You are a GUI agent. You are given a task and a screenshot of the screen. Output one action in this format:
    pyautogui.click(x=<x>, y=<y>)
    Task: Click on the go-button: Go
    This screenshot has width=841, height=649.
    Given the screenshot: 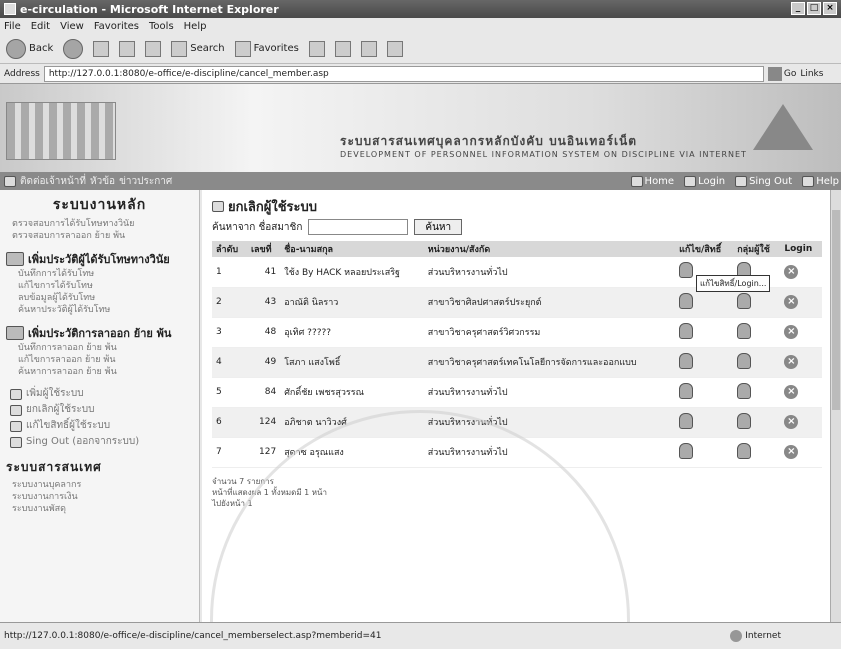 What is the action you would take?
    pyautogui.click(x=781, y=73)
    